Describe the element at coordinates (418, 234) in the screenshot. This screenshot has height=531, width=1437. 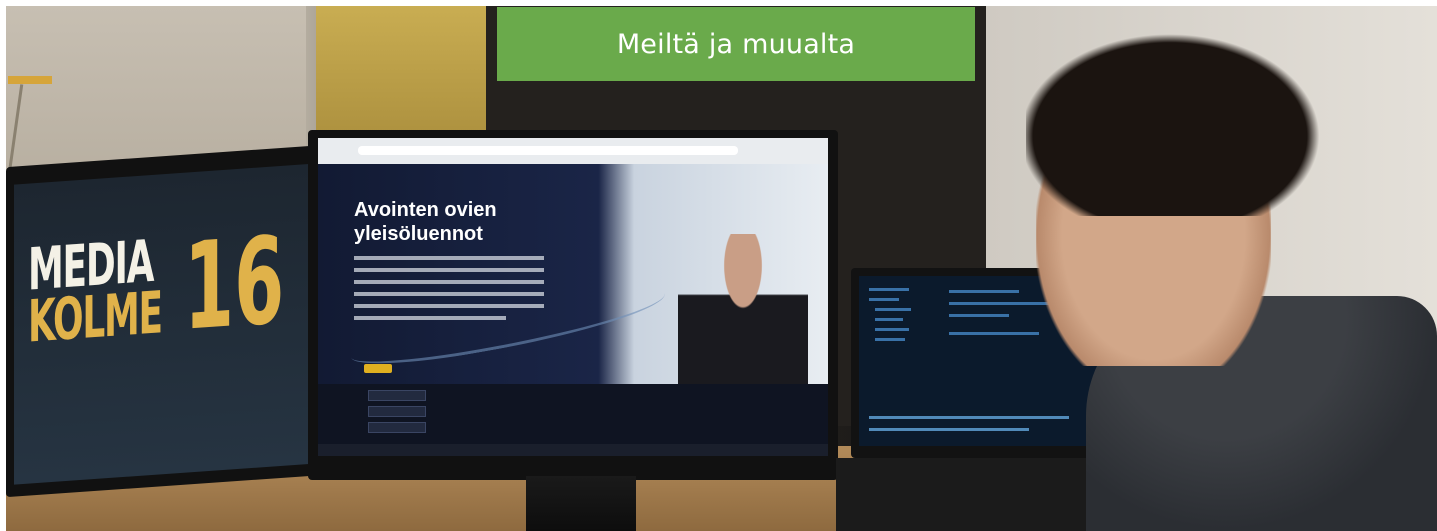
I see `hero-title-line2: yleisöluennot` at that location.